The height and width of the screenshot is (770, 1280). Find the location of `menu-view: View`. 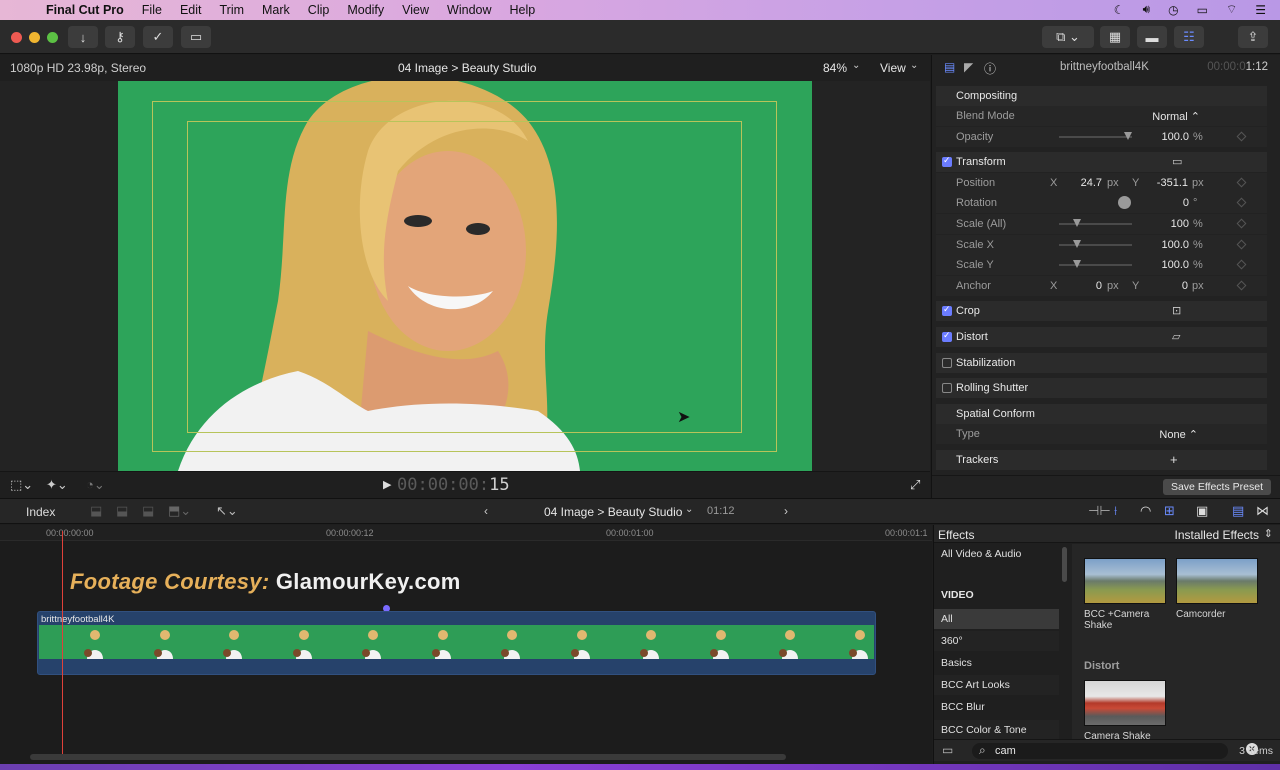

menu-view: View is located at coordinates (415, 10).